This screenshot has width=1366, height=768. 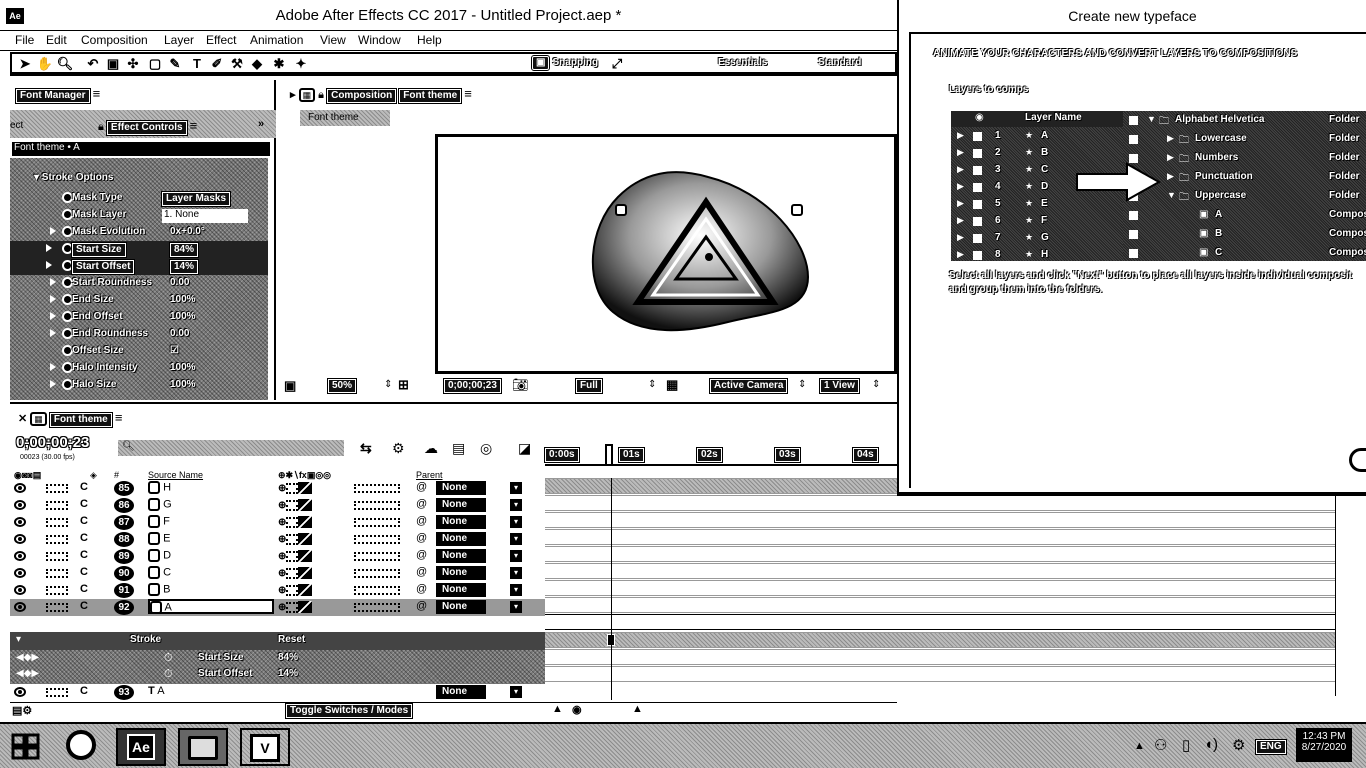 I want to click on tree-checkbox, so click(x=1133, y=234).